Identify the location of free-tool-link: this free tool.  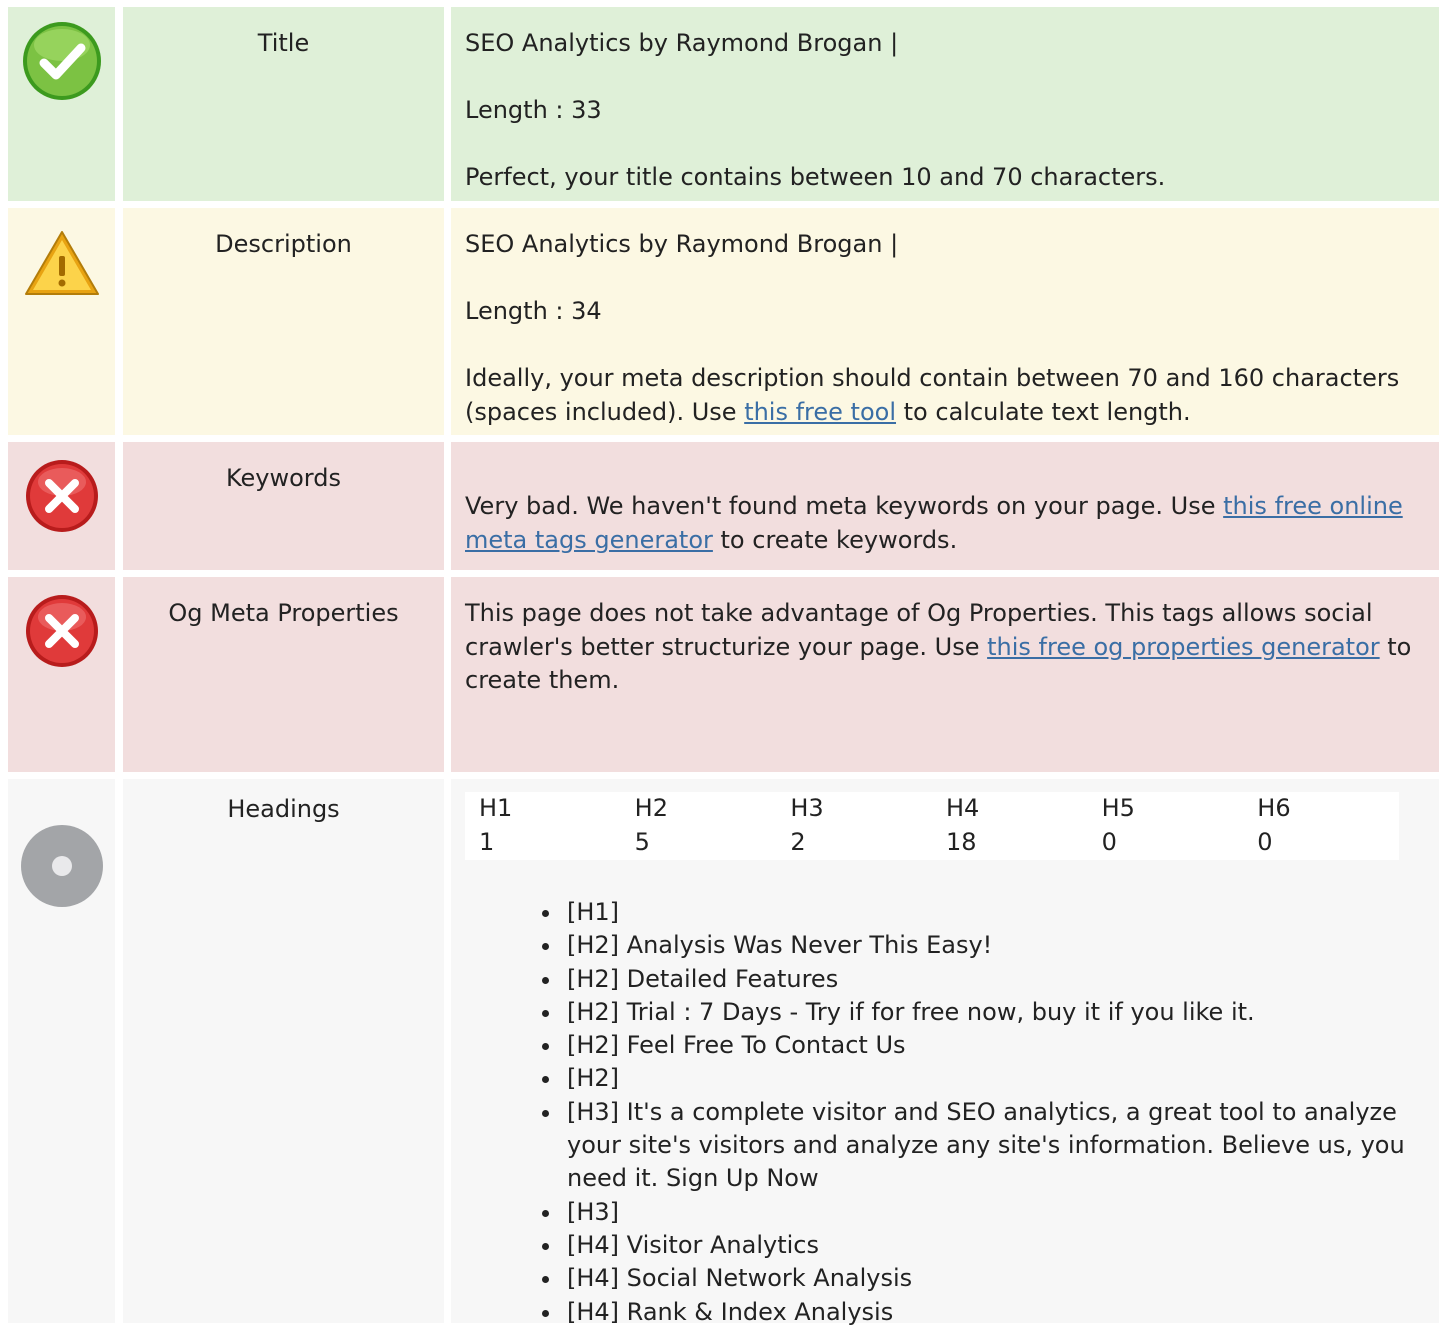
(820, 412).